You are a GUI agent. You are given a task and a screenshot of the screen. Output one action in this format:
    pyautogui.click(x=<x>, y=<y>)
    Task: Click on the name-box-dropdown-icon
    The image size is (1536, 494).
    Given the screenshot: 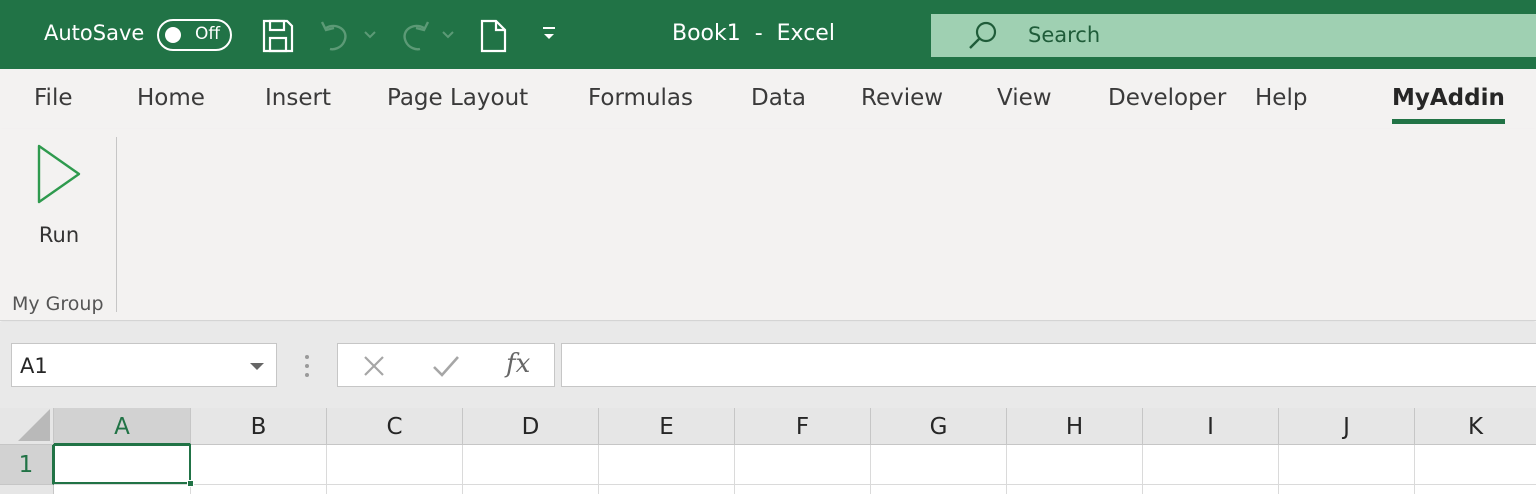 What is the action you would take?
    pyautogui.click(x=257, y=366)
    